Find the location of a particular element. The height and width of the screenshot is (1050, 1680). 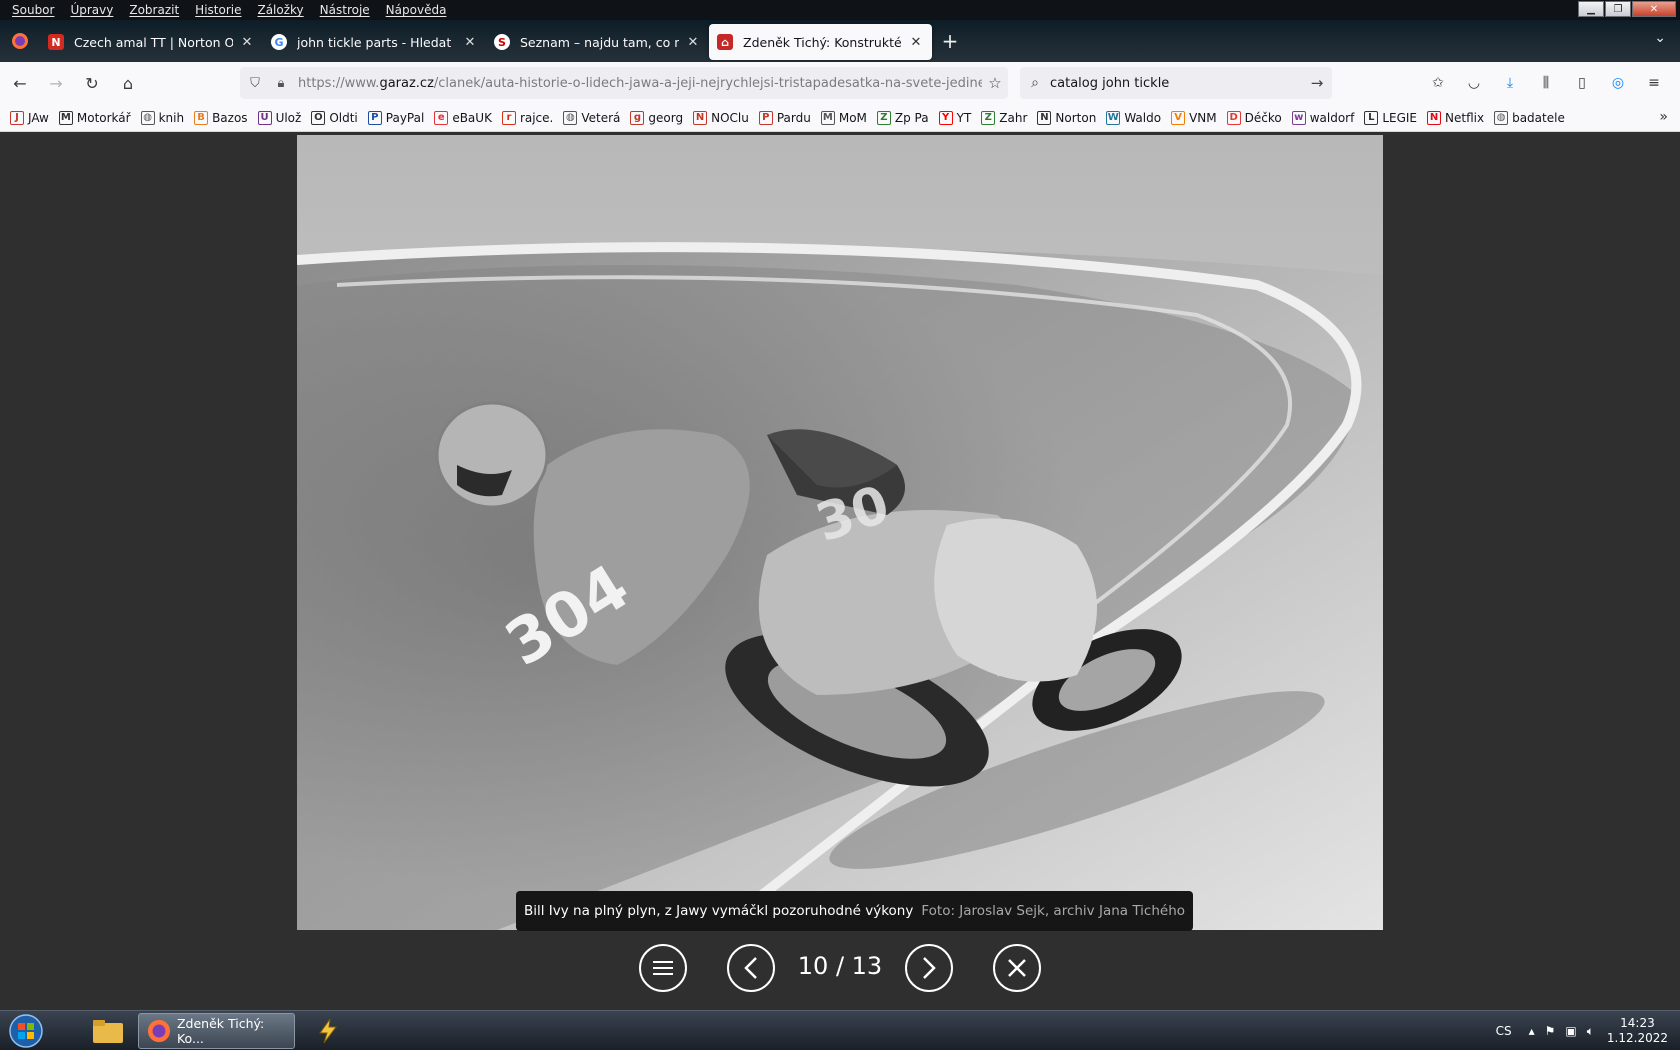

home-button: ⌂ is located at coordinates (128, 83).